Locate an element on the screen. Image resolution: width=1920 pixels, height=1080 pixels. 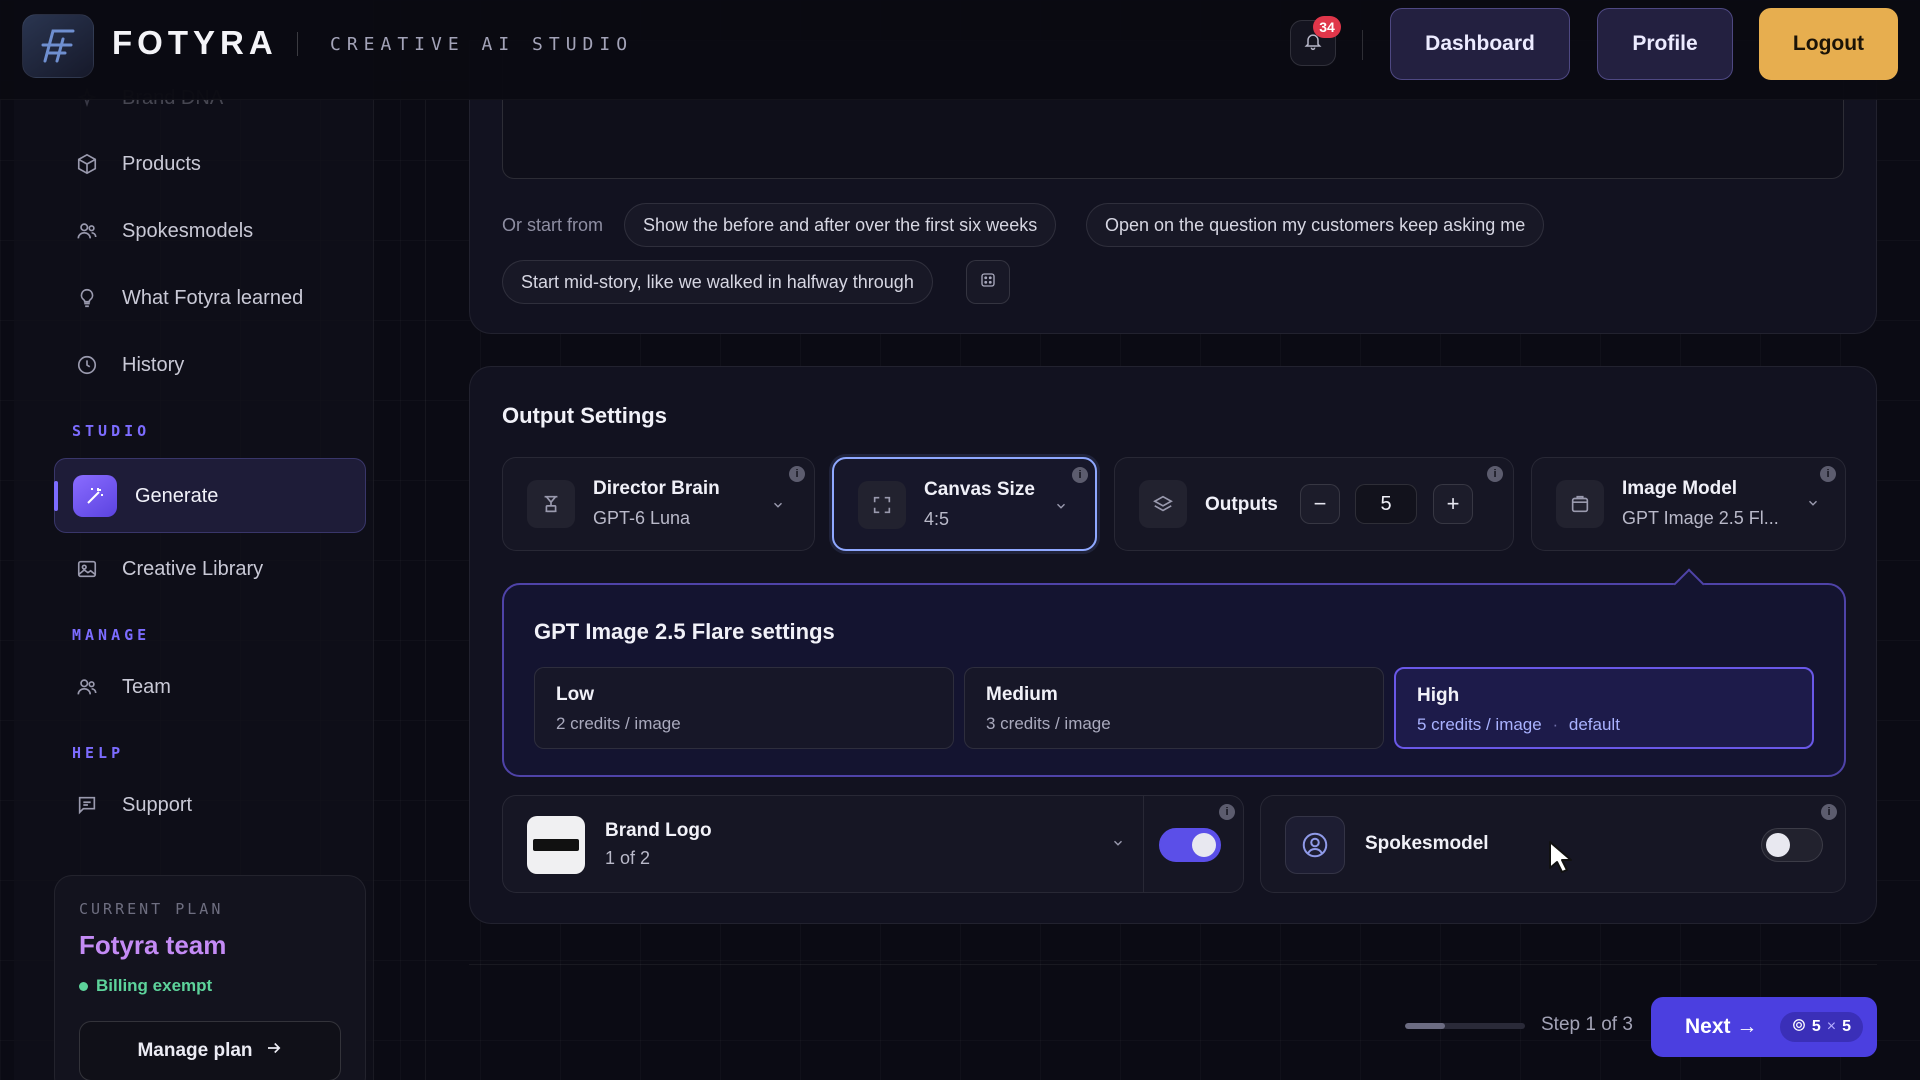
plan-name: Fotyra team is located at coordinates (153, 945).